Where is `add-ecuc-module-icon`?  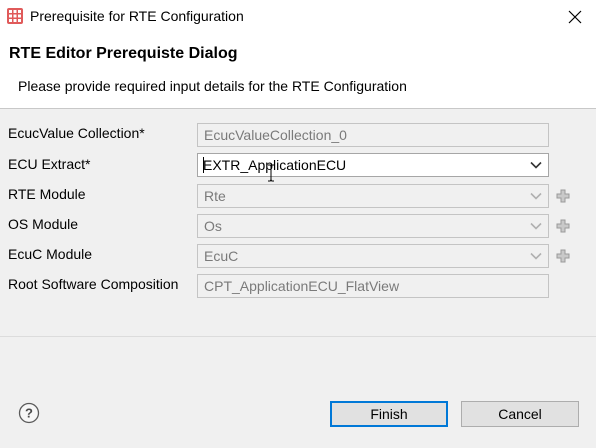 add-ecuc-module-icon is located at coordinates (563, 256).